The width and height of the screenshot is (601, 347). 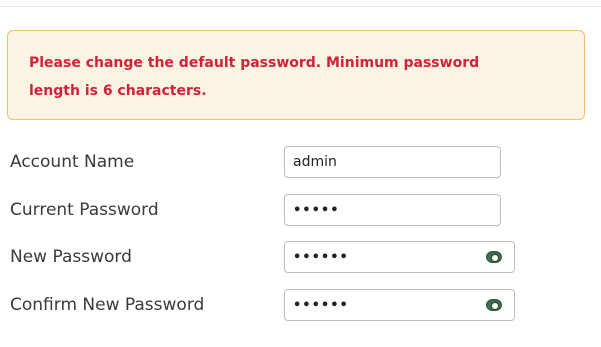 I want to click on new-password-row: New Password ••••••, so click(x=300, y=258).